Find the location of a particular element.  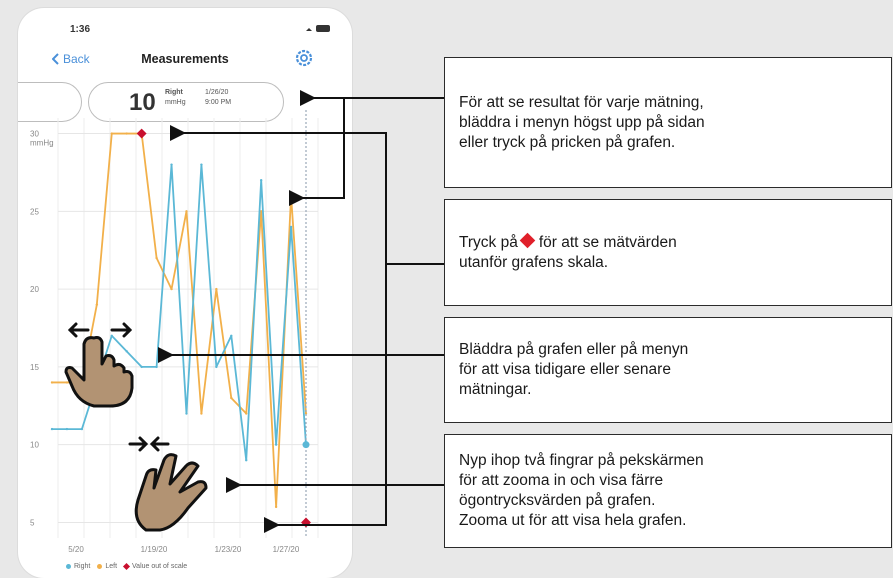

callout-line: Zooma ut för att visa hela grafen. is located at coordinates (573, 520).